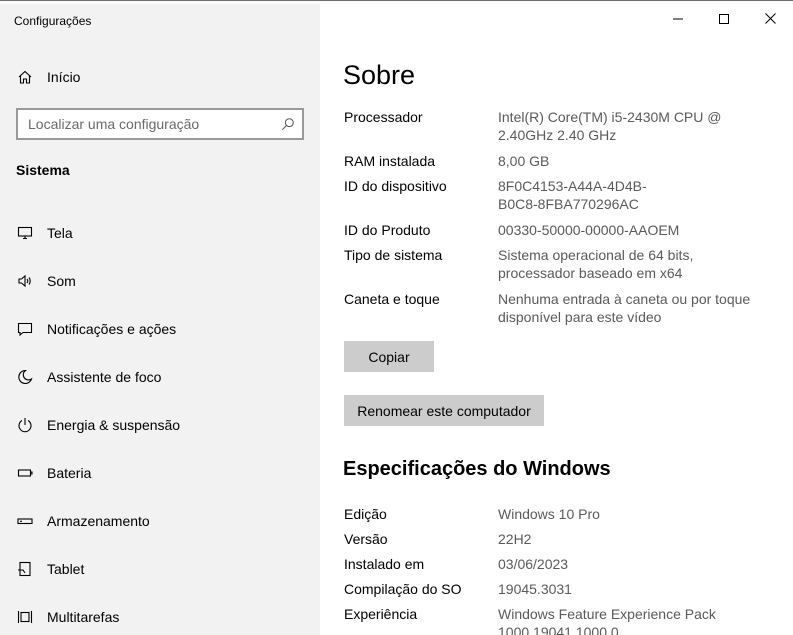 The width and height of the screenshot is (793, 635). Describe the element at coordinates (395, 186) in the screenshot. I see `spec-label: ID do dispositivo` at that location.